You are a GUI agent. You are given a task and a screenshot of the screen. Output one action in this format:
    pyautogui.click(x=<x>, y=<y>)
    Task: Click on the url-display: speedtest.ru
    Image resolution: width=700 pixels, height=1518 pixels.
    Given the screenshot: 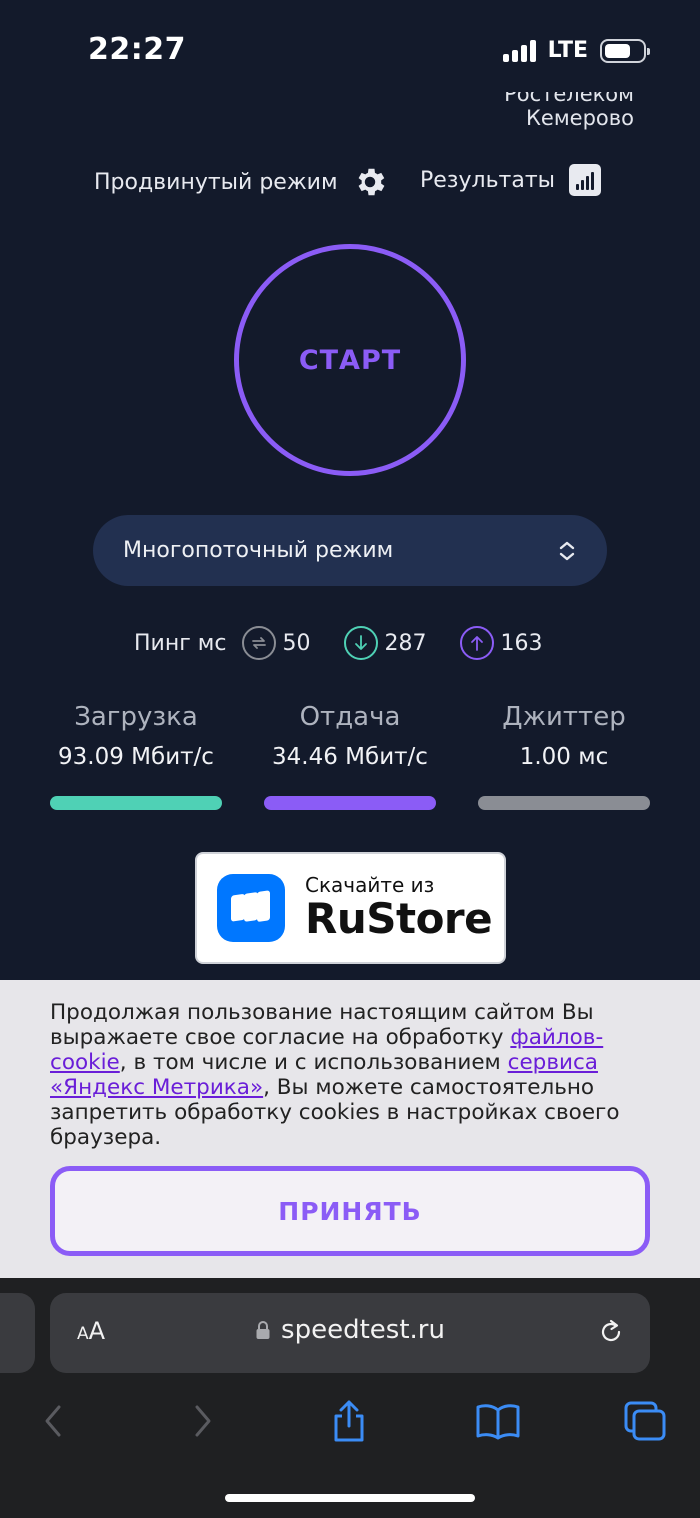 What is the action you would take?
    pyautogui.click(x=350, y=1330)
    